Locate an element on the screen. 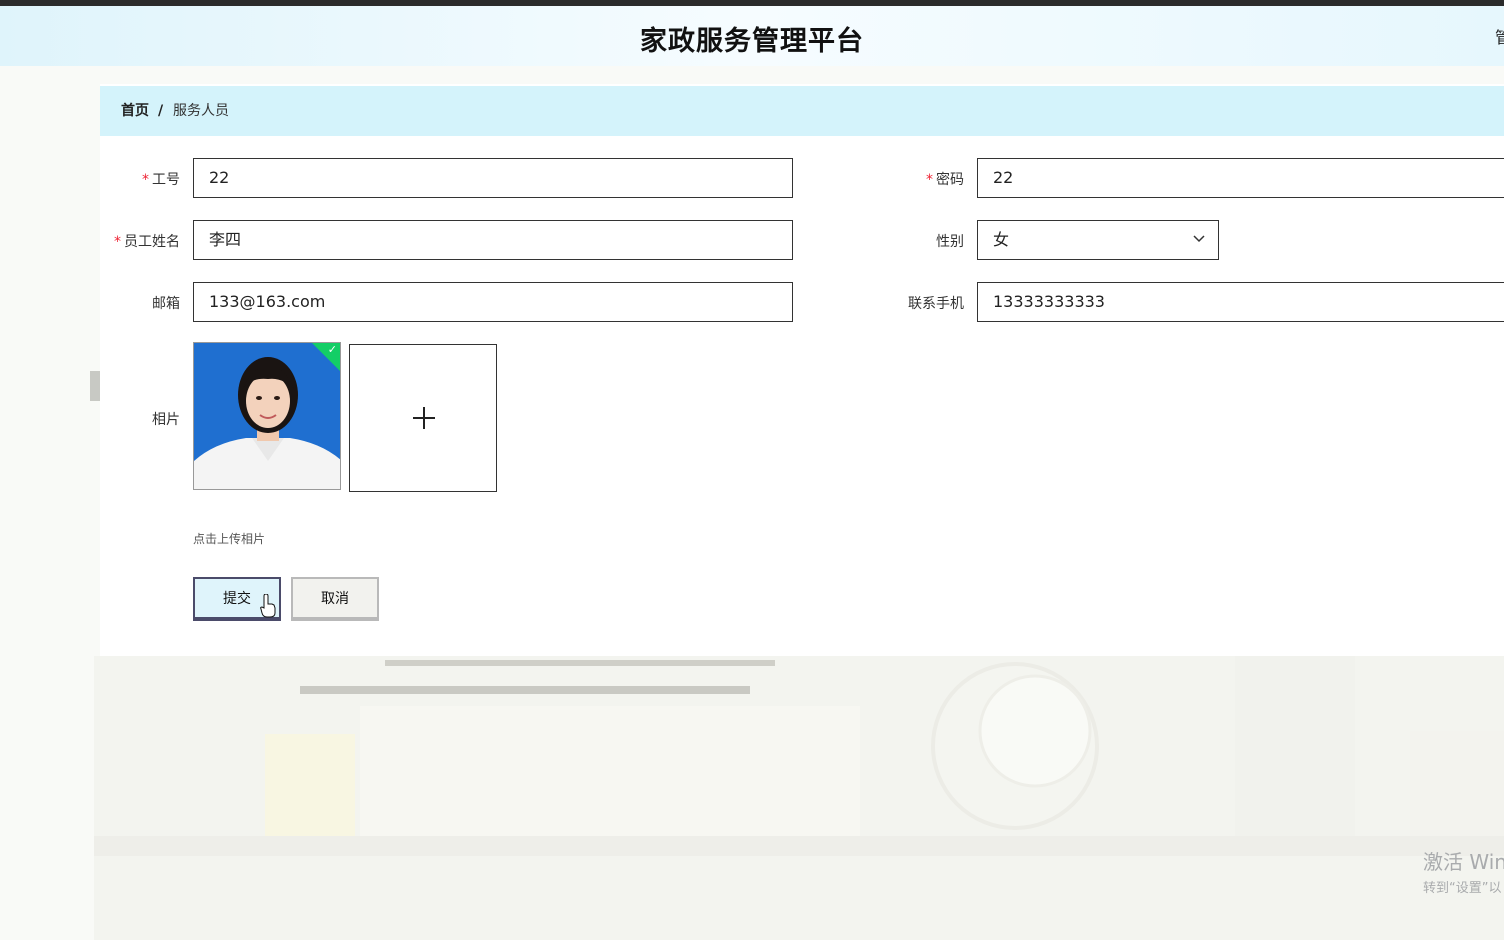 The width and height of the screenshot is (1504, 940). cancel-button: 取消 is located at coordinates (335, 599).